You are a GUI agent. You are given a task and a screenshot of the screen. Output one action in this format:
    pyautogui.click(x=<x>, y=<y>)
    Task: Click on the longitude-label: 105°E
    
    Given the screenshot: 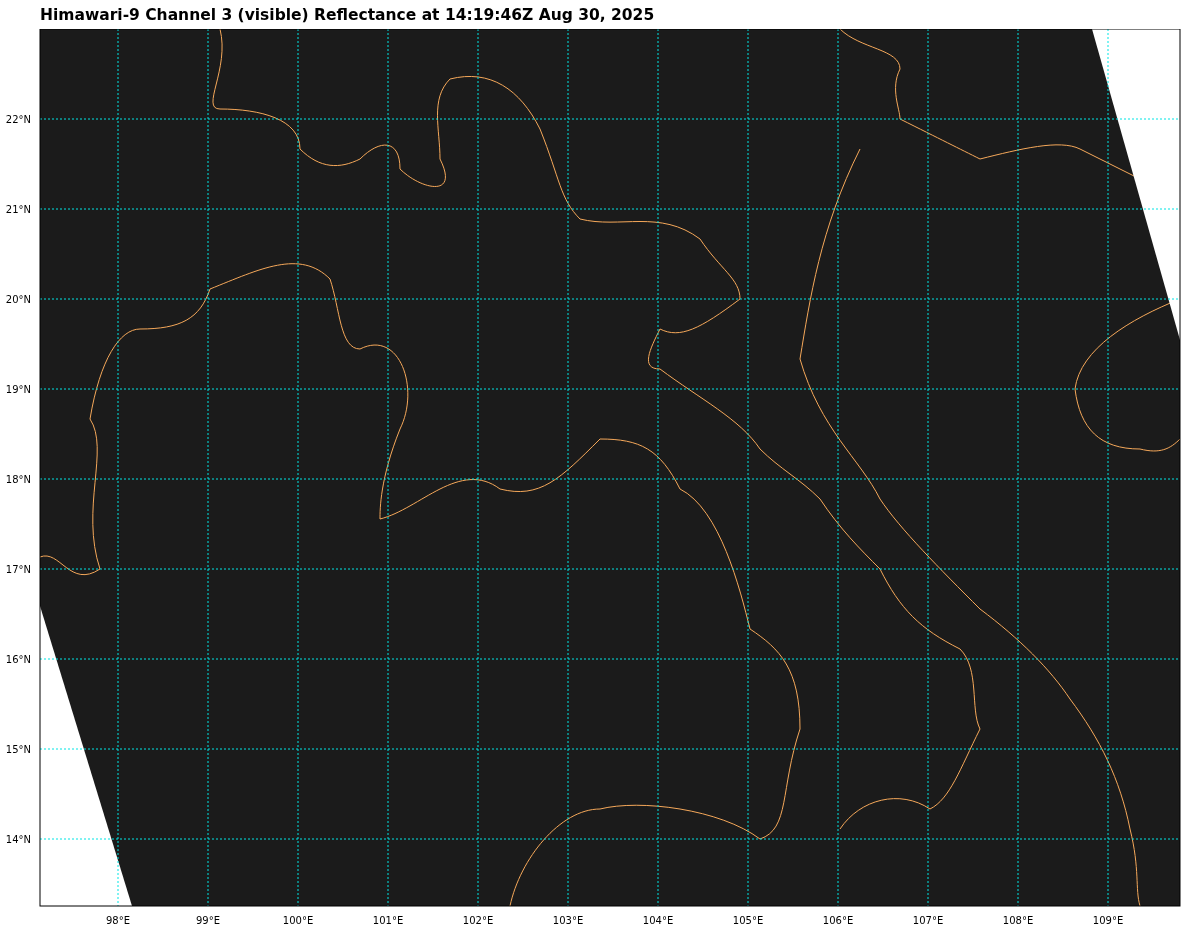 What is the action you would take?
    pyautogui.click(x=748, y=920)
    